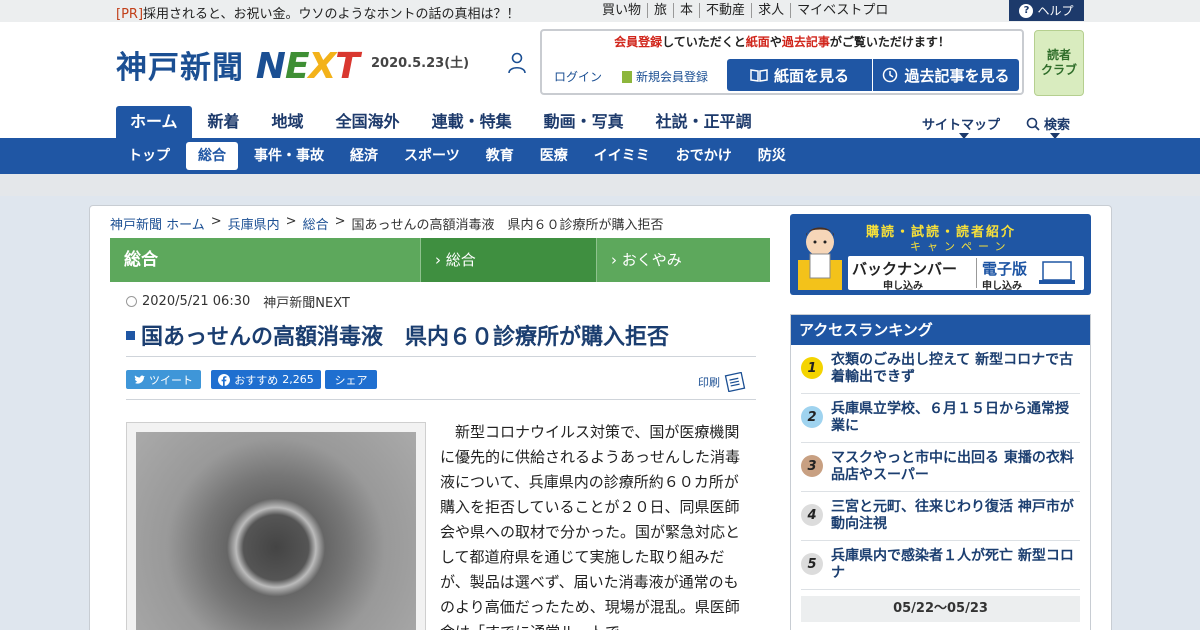  What do you see at coordinates (1055, 11) in the screenshot?
I see `help-label: ヘルプ` at bounding box center [1055, 11].